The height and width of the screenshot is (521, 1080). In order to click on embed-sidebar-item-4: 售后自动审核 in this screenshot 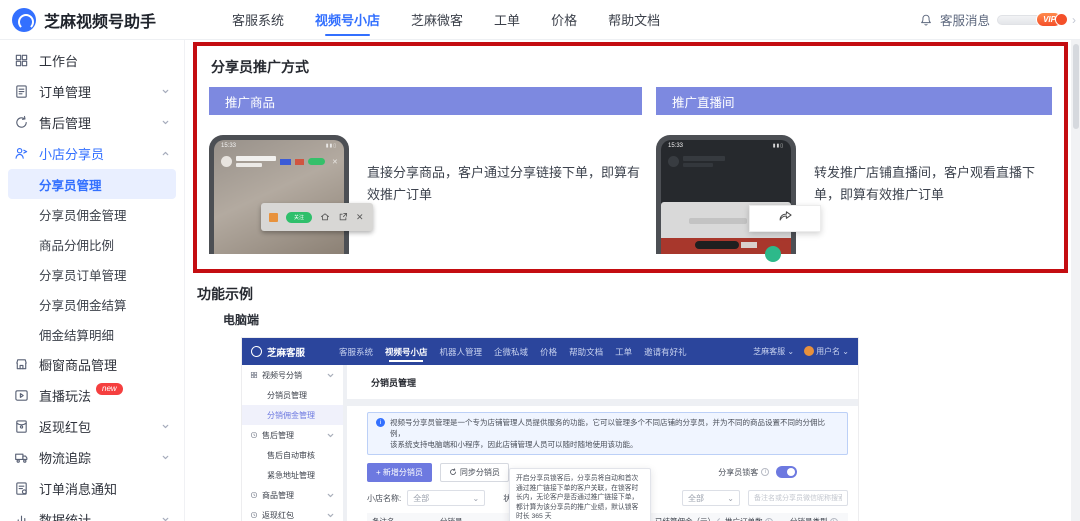, I will do `click(292, 455)`.